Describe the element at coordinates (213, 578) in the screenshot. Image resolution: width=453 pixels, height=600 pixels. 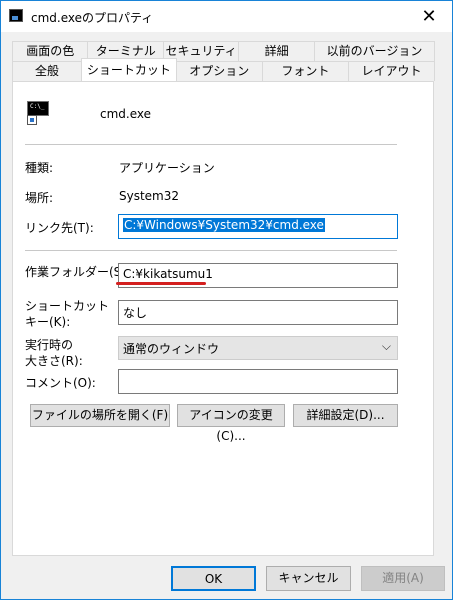
I see `ok-button: OK` at that location.